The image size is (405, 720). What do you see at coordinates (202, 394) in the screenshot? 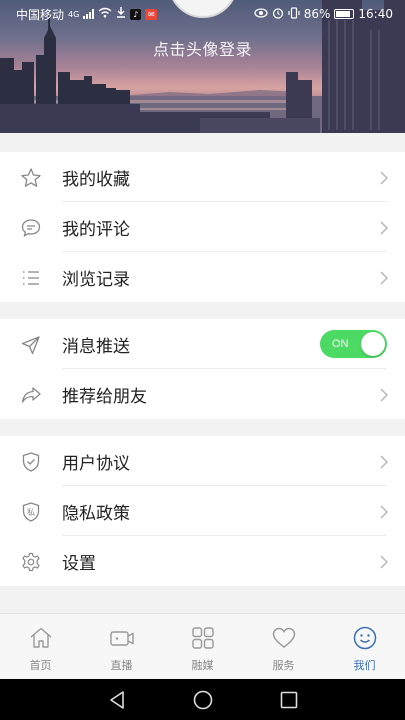
I see `menu-item-recommend: 推荐给朋友` at bounding box center [202, 394].